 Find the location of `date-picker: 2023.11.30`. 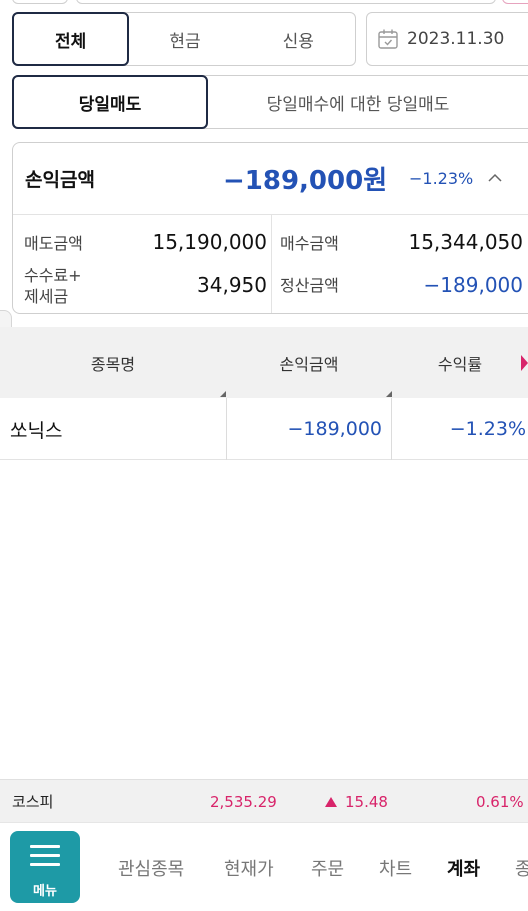

date-picker: 2023.11.30 is located at coordinates (447, 39).